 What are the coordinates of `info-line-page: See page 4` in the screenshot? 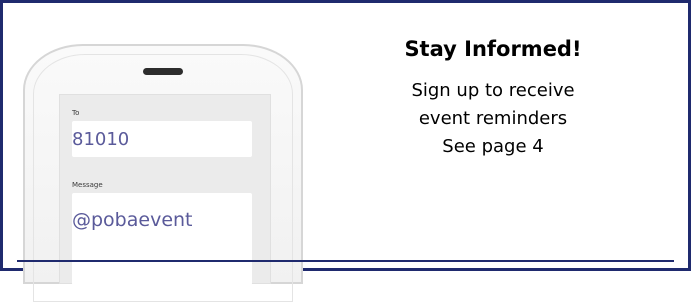 It's located at (493, 146).